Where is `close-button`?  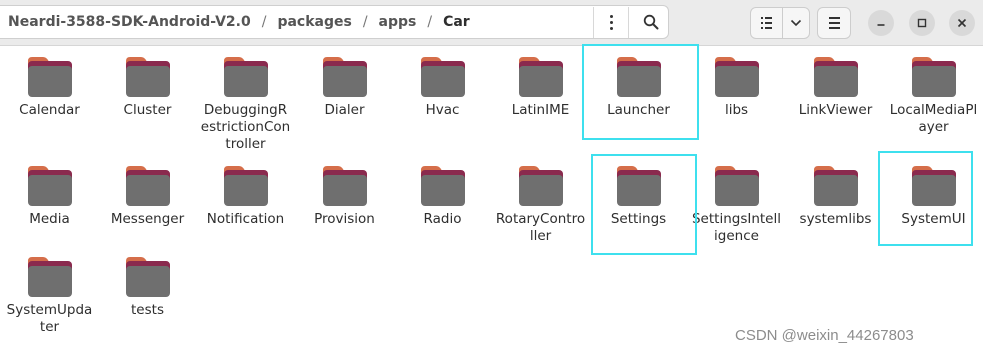
close-button is located at coordinates (962, 23).